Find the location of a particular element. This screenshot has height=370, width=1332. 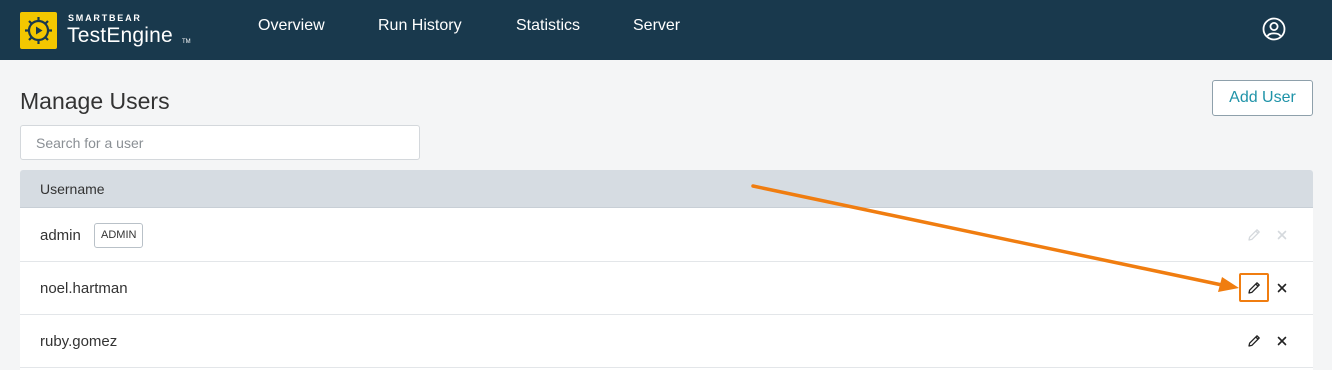

brand-product-name: TestEngine is located at coordinates (120, 35).